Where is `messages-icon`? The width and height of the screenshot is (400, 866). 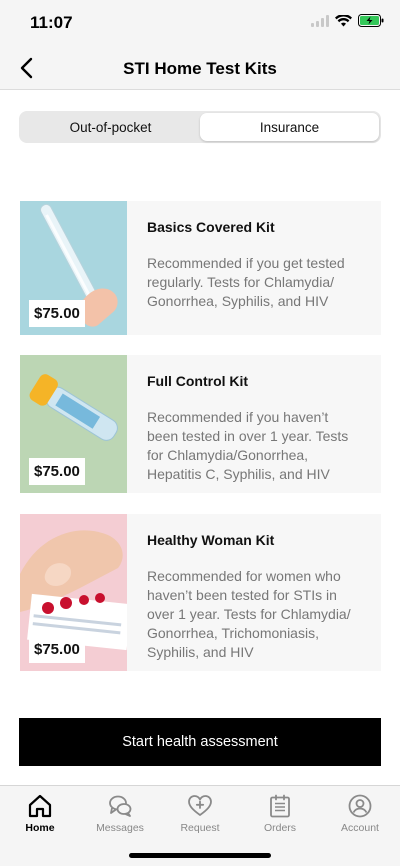 messages-icon is located at coordinates (120, 806).